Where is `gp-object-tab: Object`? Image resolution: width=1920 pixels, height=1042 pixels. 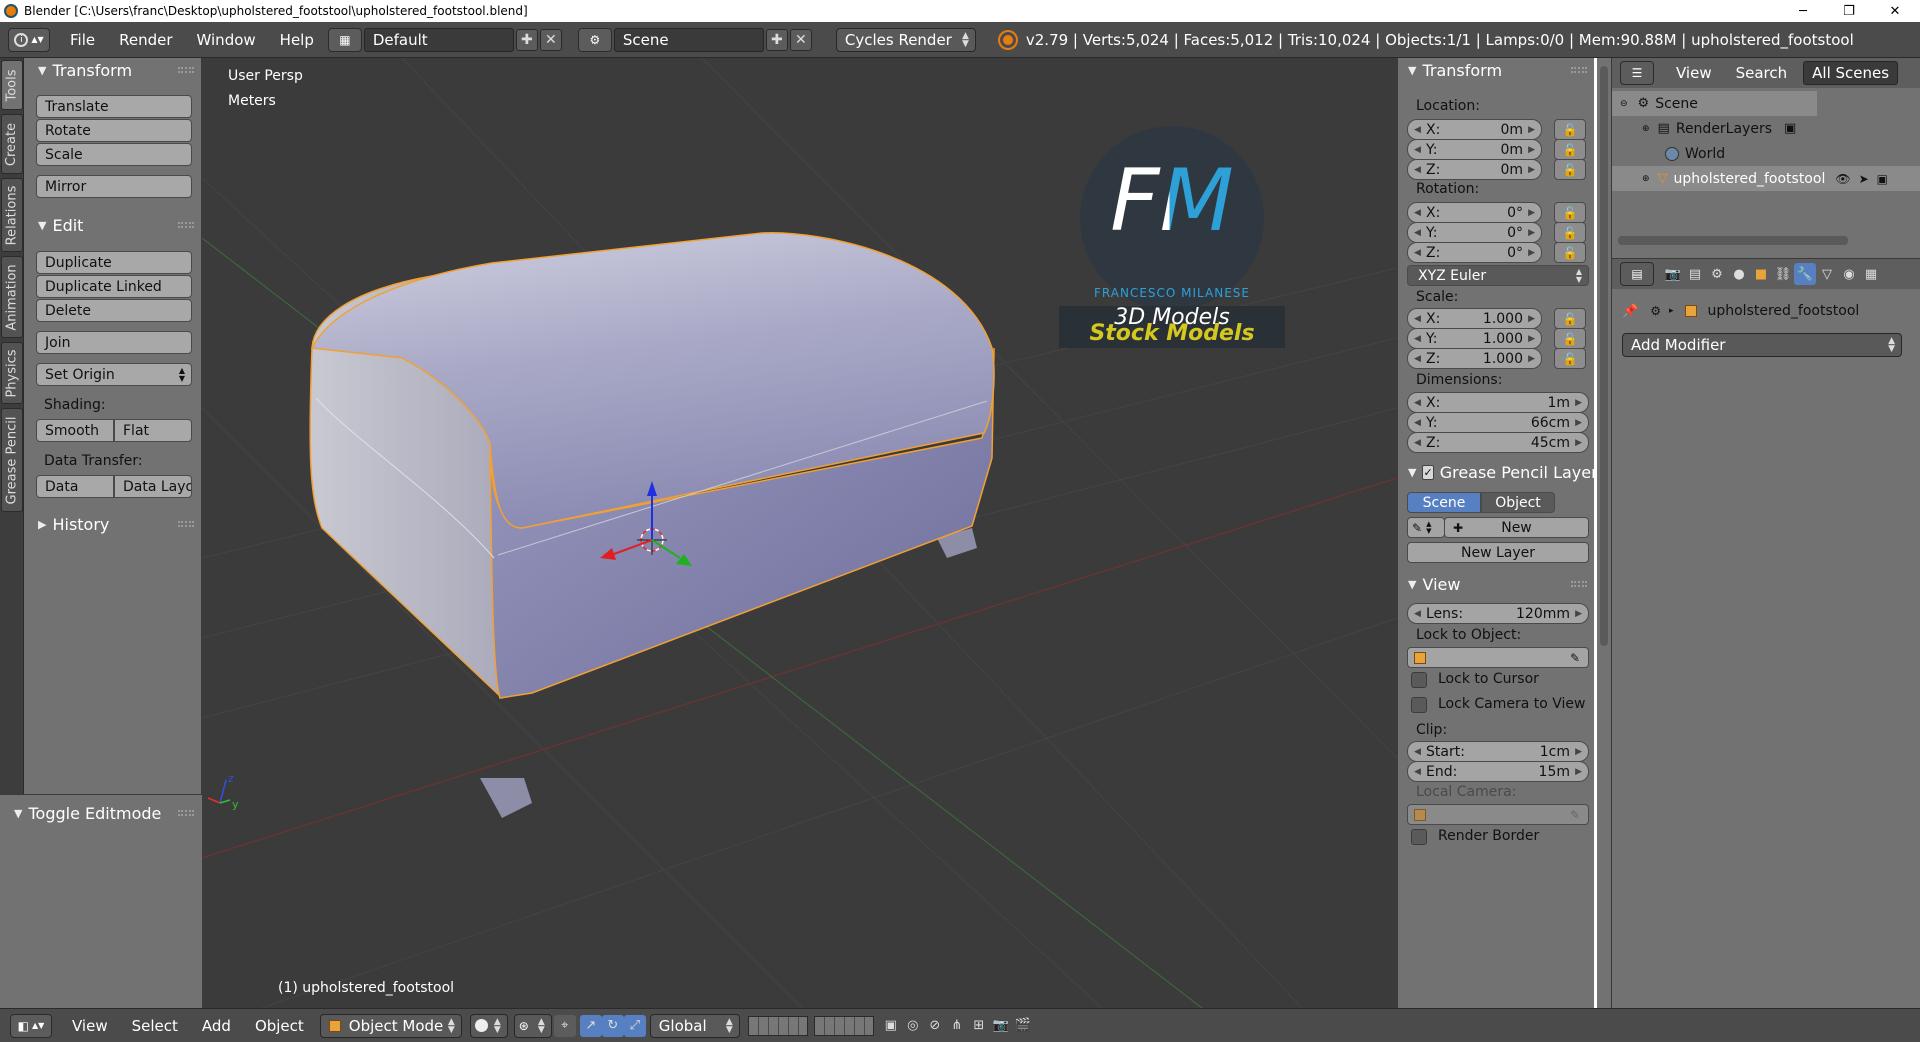
gp-object-tab: Object is located at coordinates (1518, 502).